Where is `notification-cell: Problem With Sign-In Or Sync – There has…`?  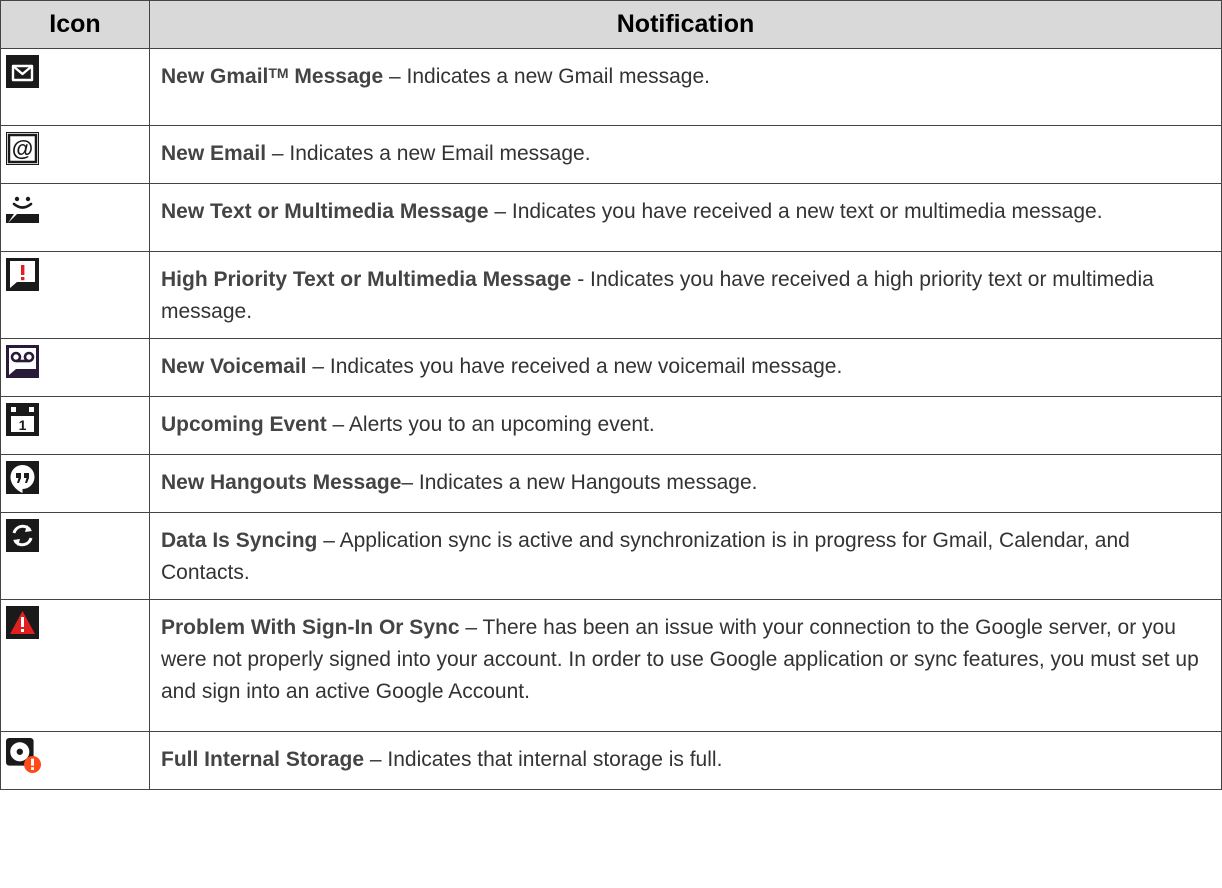 notification-cell: Problem With Sign-In Or Sync – There has… is located at coordinates (685, 665).